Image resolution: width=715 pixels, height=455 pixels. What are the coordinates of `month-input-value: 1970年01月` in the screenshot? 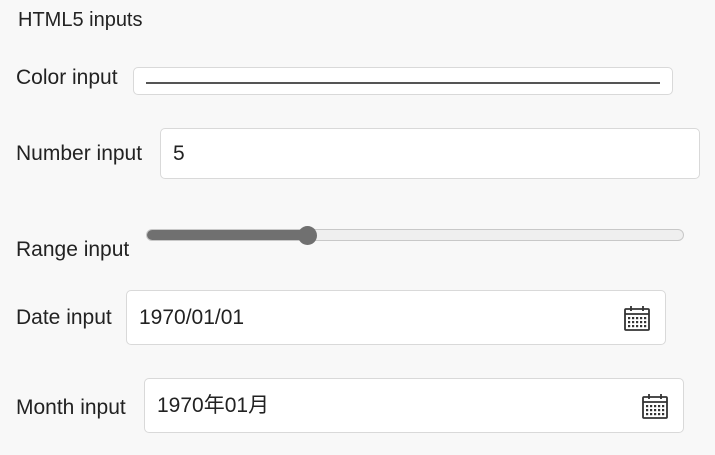 It's located at (213, 405).